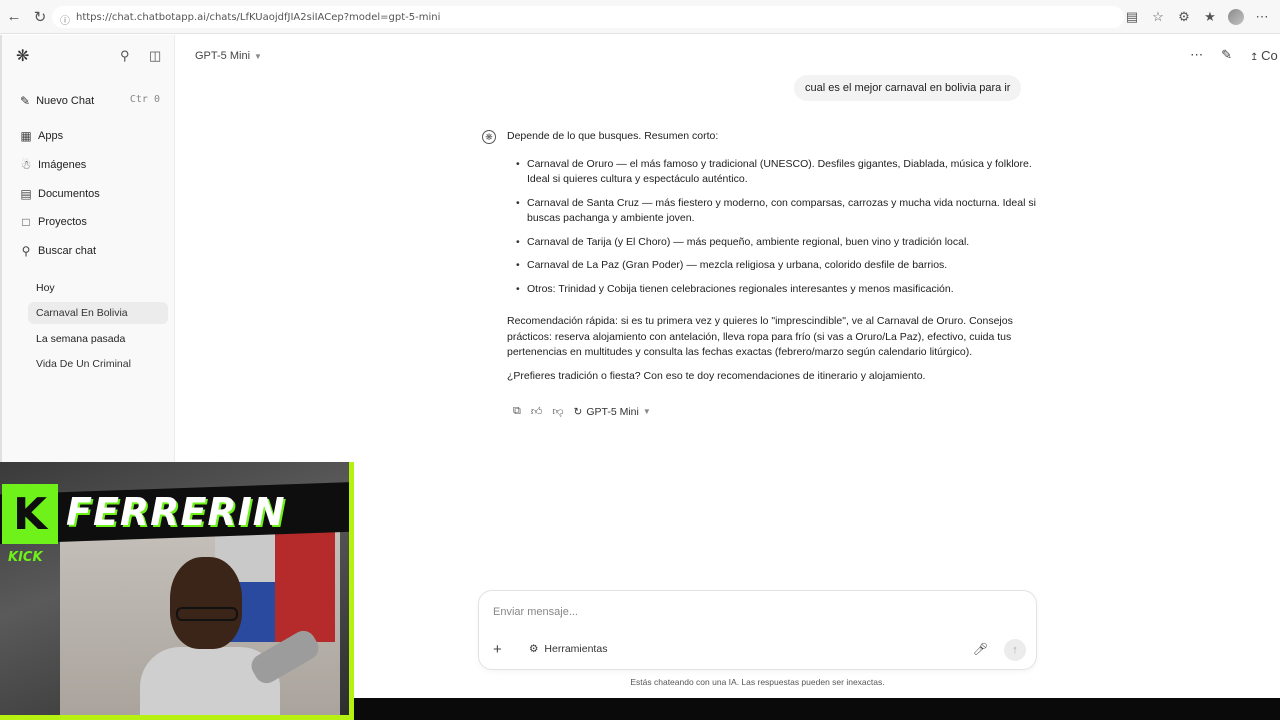 This screenshot has width=1280, height=720. What do you see at coordinates (62, 222) in the screenshot?
I see `sidebar-item-label: Proyectos` at bounding box center [62, 222].